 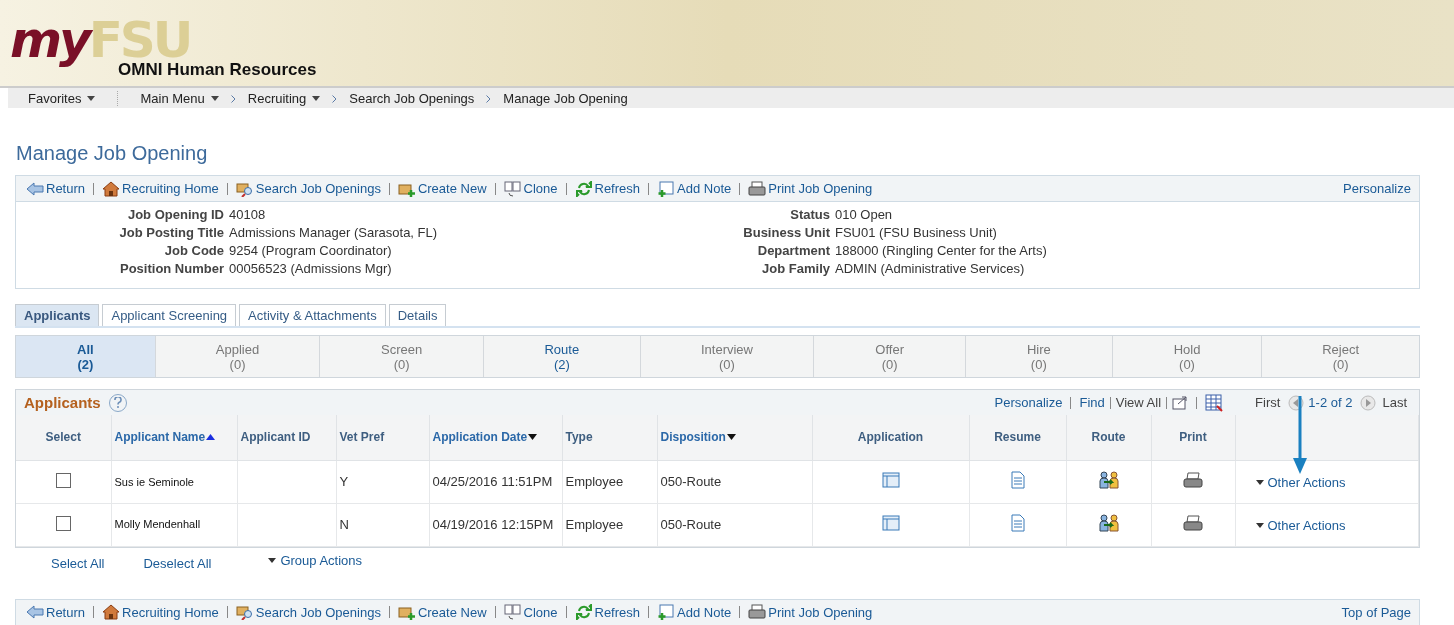 I want to click on field-value: Admissions Manager (Sarasota, FL), so click(x=334, y=232).